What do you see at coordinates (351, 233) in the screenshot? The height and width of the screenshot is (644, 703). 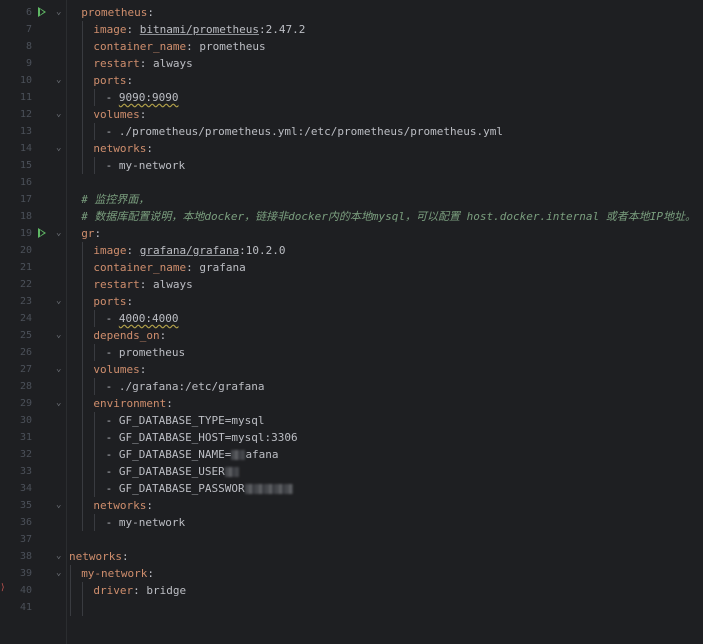 I see `code-line: 19 ⌄ gr:` at bounding box center [351, 233].